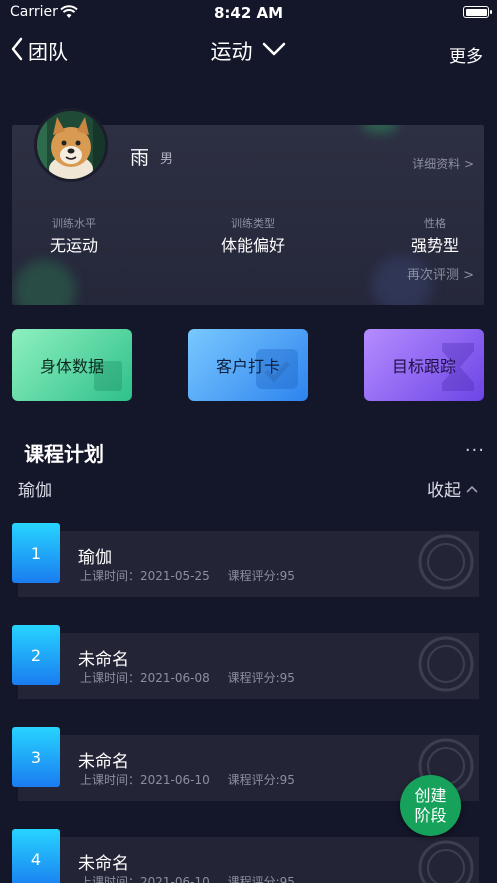 This screenshot has width=497, height=883. I want to click on course-item: 2 未命名 上课时间：2021-06-08 课程评分:95, so click(248, 665).